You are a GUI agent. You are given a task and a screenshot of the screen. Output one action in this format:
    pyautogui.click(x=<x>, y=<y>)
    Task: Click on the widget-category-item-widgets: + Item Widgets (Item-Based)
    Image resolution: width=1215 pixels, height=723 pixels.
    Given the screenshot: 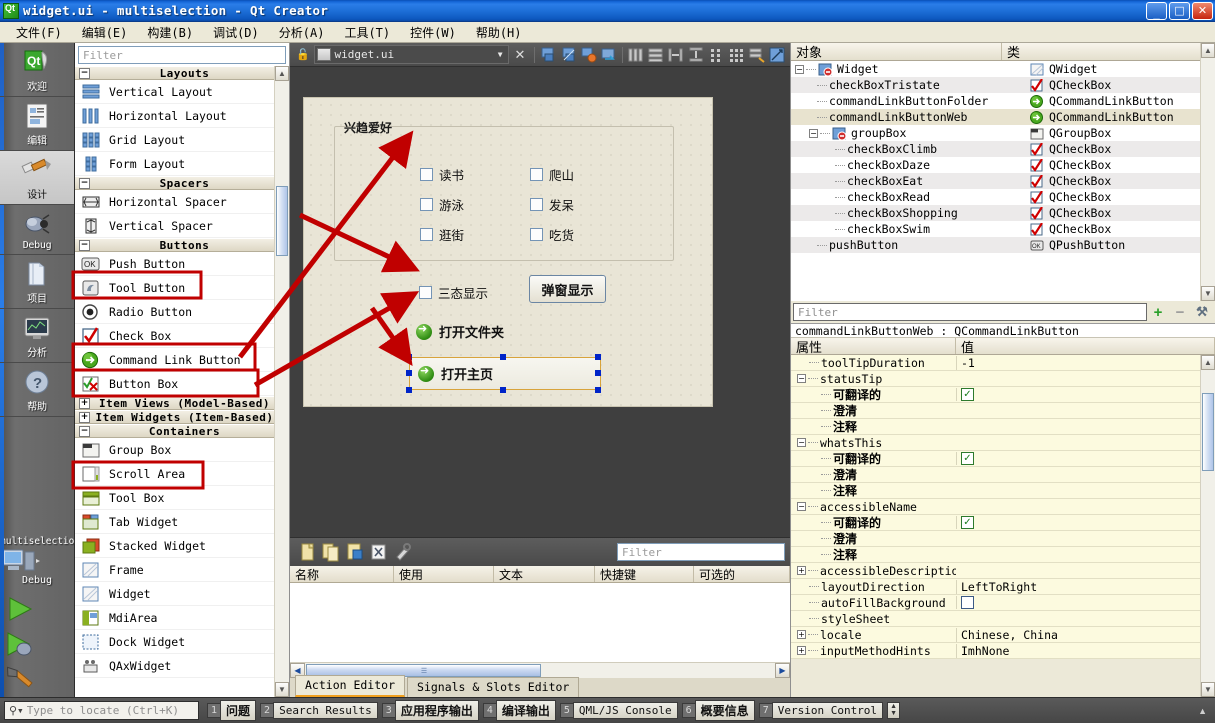 What is the action you would take?
    pyautogui.click(x=182, y=417)
    